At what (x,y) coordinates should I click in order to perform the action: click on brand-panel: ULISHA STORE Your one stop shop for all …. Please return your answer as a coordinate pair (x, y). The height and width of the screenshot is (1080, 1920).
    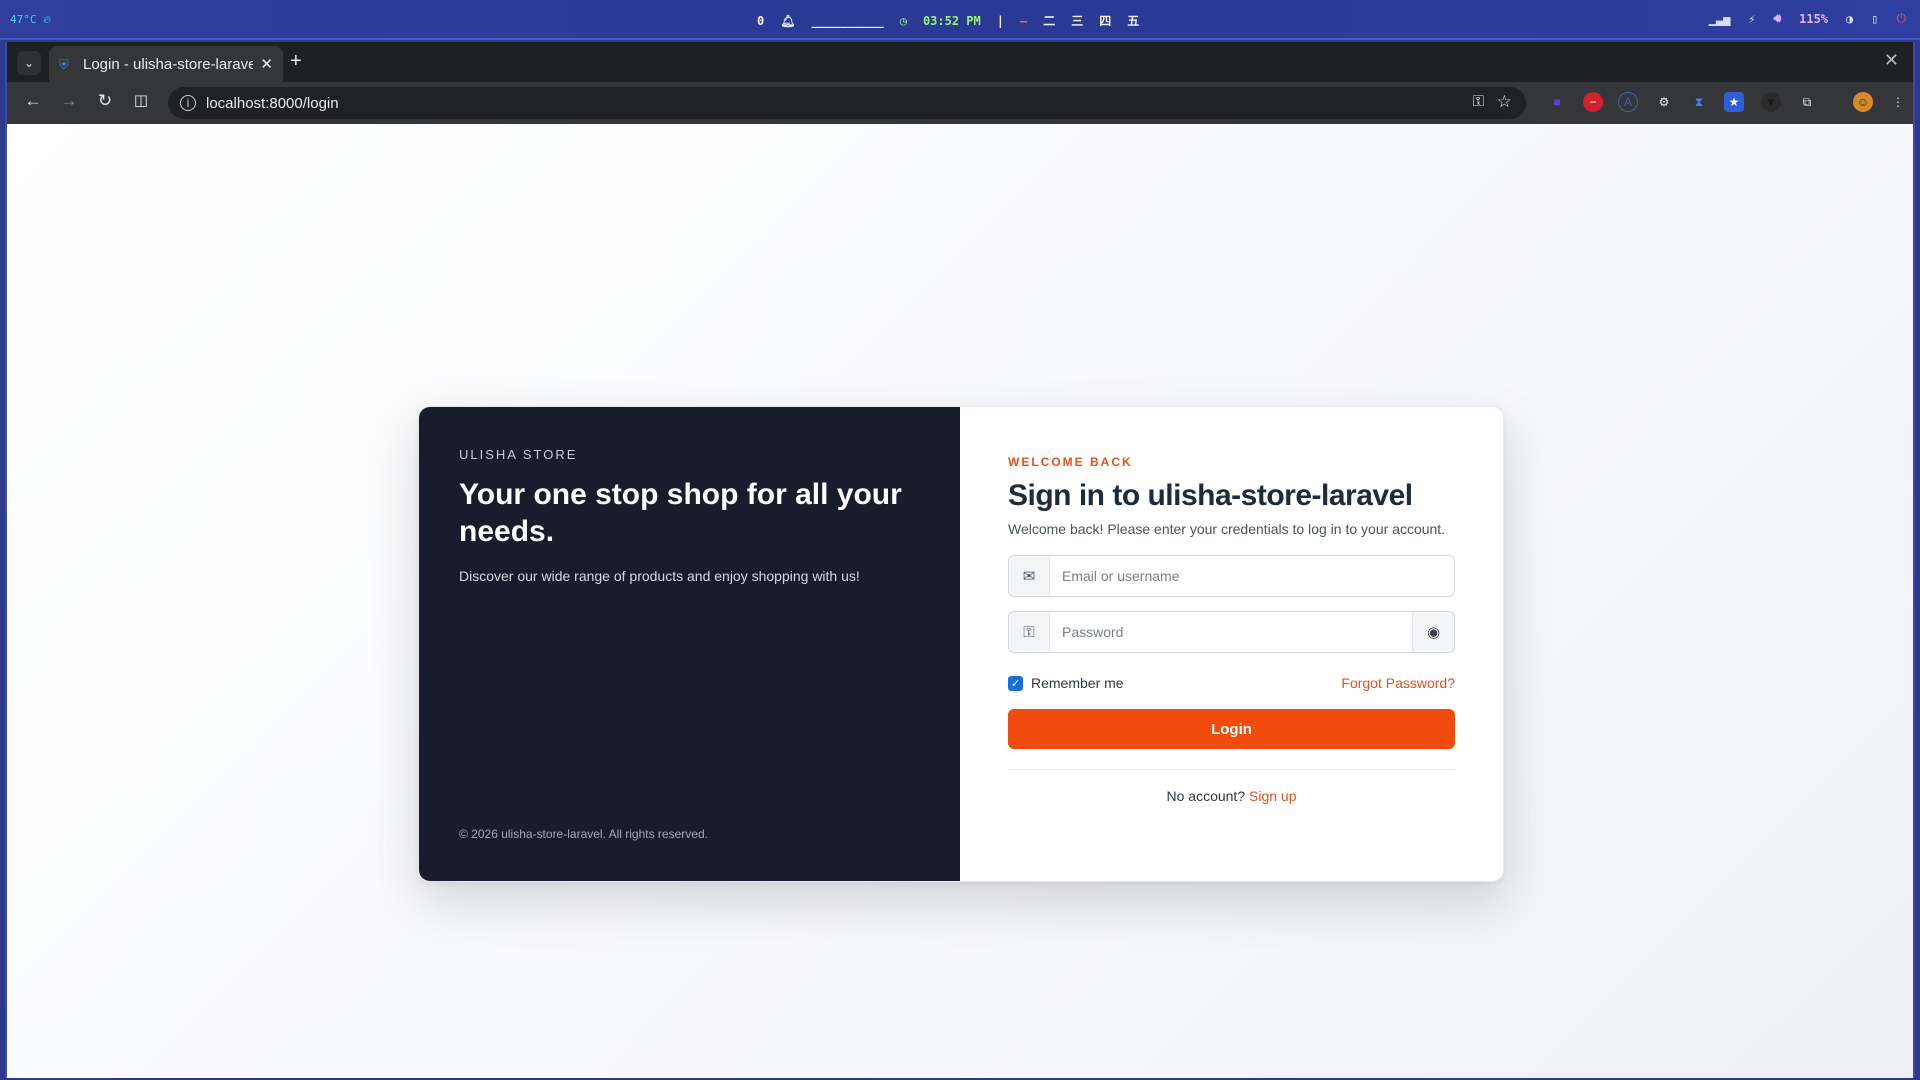
    Looking at the image, I should click on (689, 644).